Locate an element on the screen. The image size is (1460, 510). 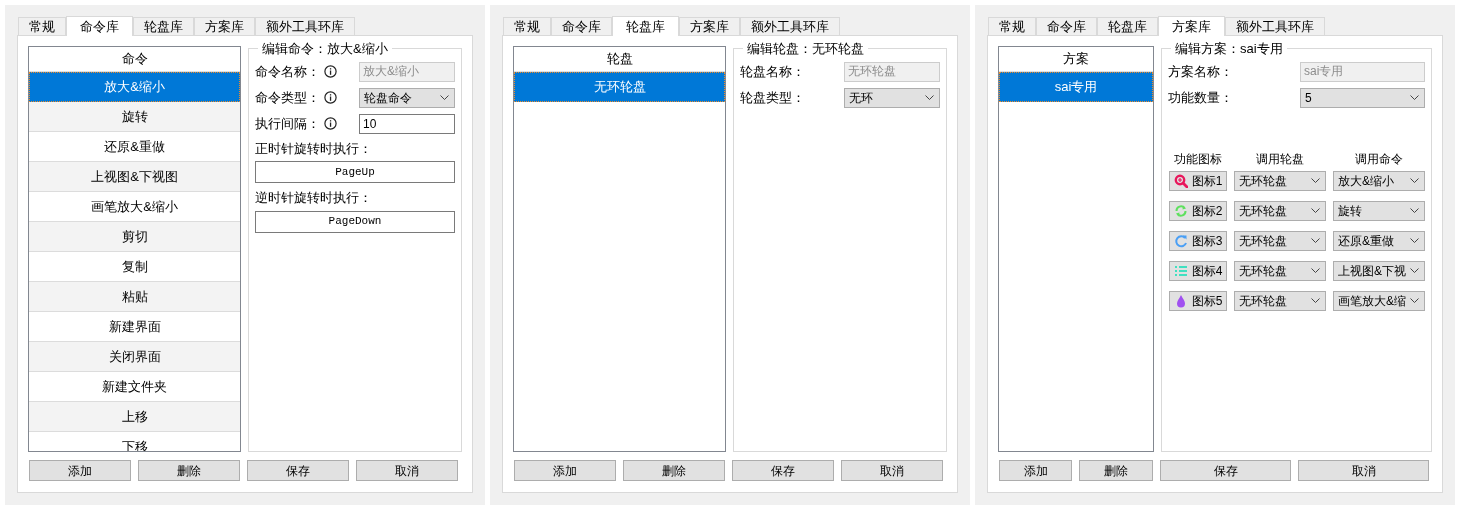
dropdown: 5 is located at coordinates (1362, 97).